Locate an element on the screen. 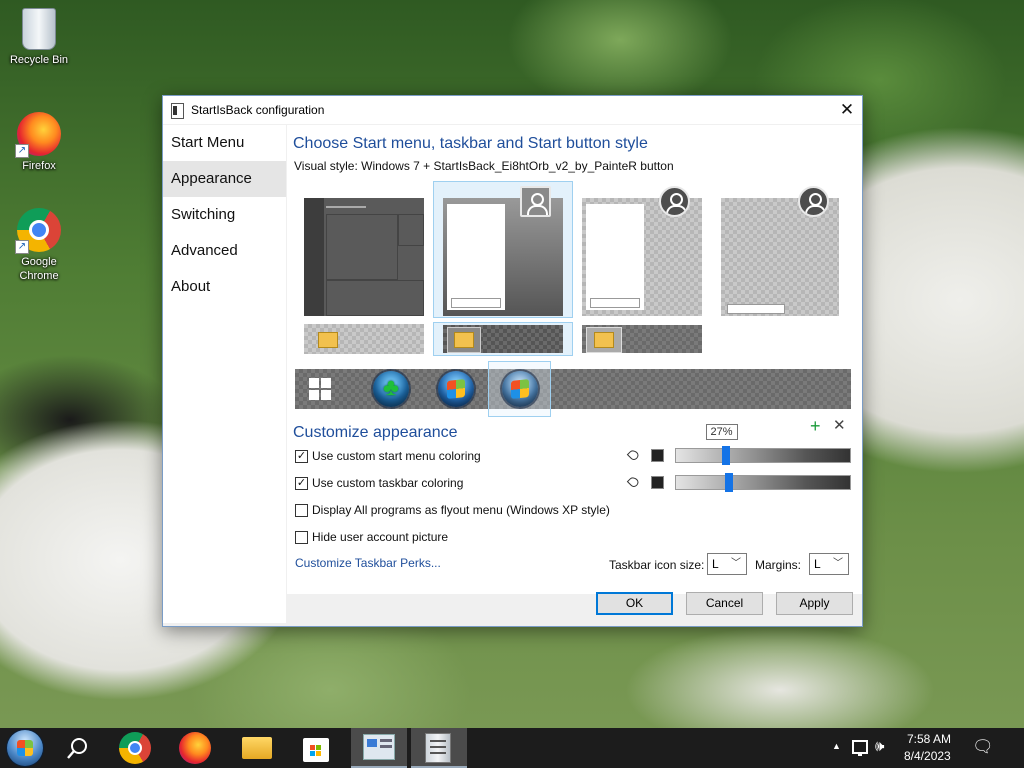 The width and height of the screenshot is (1024, 768). taskbar-chrome-button is located at coordinates (135, 748).